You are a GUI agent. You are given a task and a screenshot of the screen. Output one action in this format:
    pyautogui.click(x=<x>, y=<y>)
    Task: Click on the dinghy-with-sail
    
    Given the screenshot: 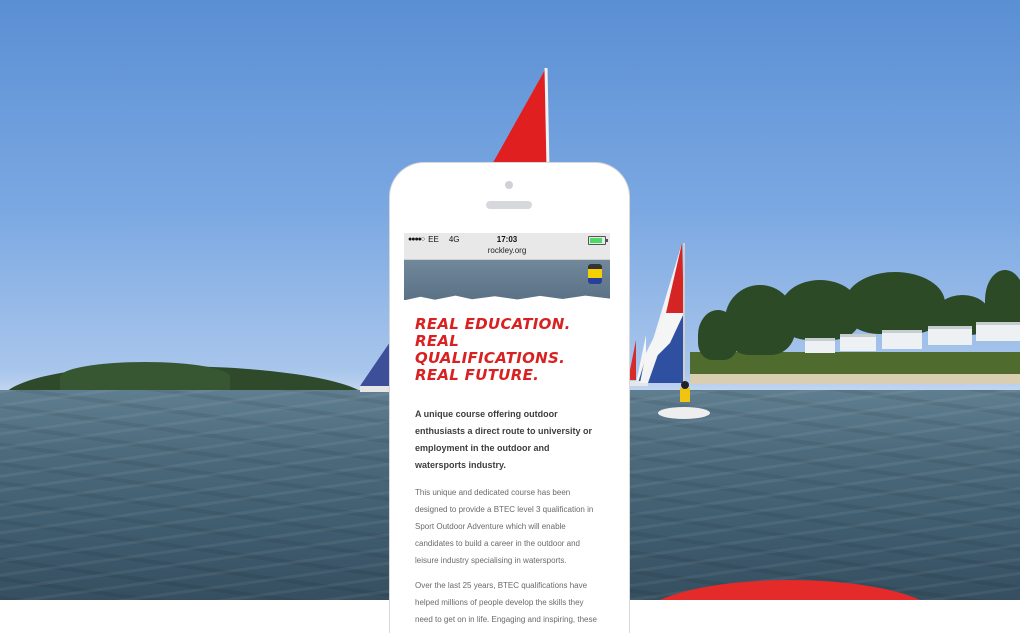 What is the action you would take?
    pyautogui.click(x=675, y=331)
    